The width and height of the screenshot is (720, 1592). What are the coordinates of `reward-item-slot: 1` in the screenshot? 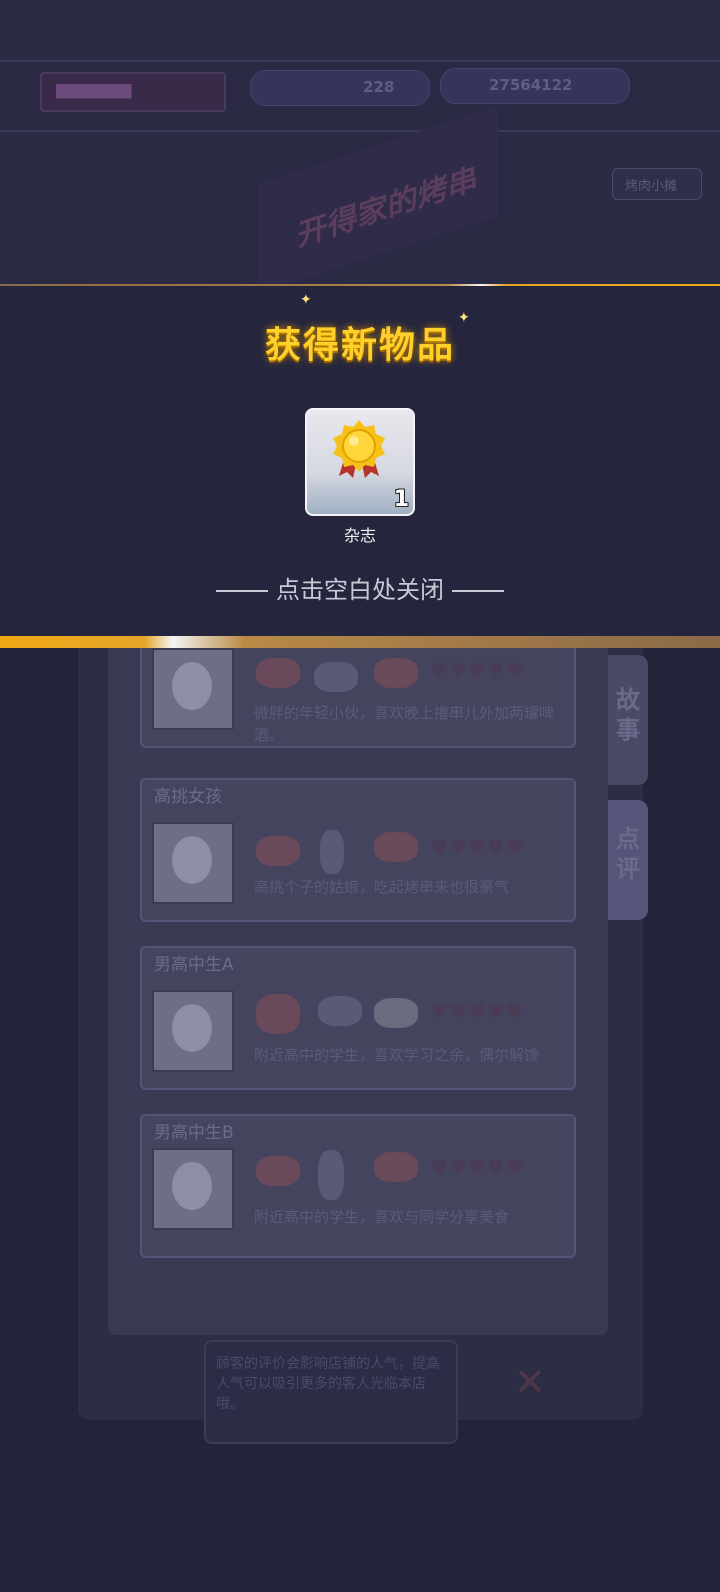 It's located at (360, 462).